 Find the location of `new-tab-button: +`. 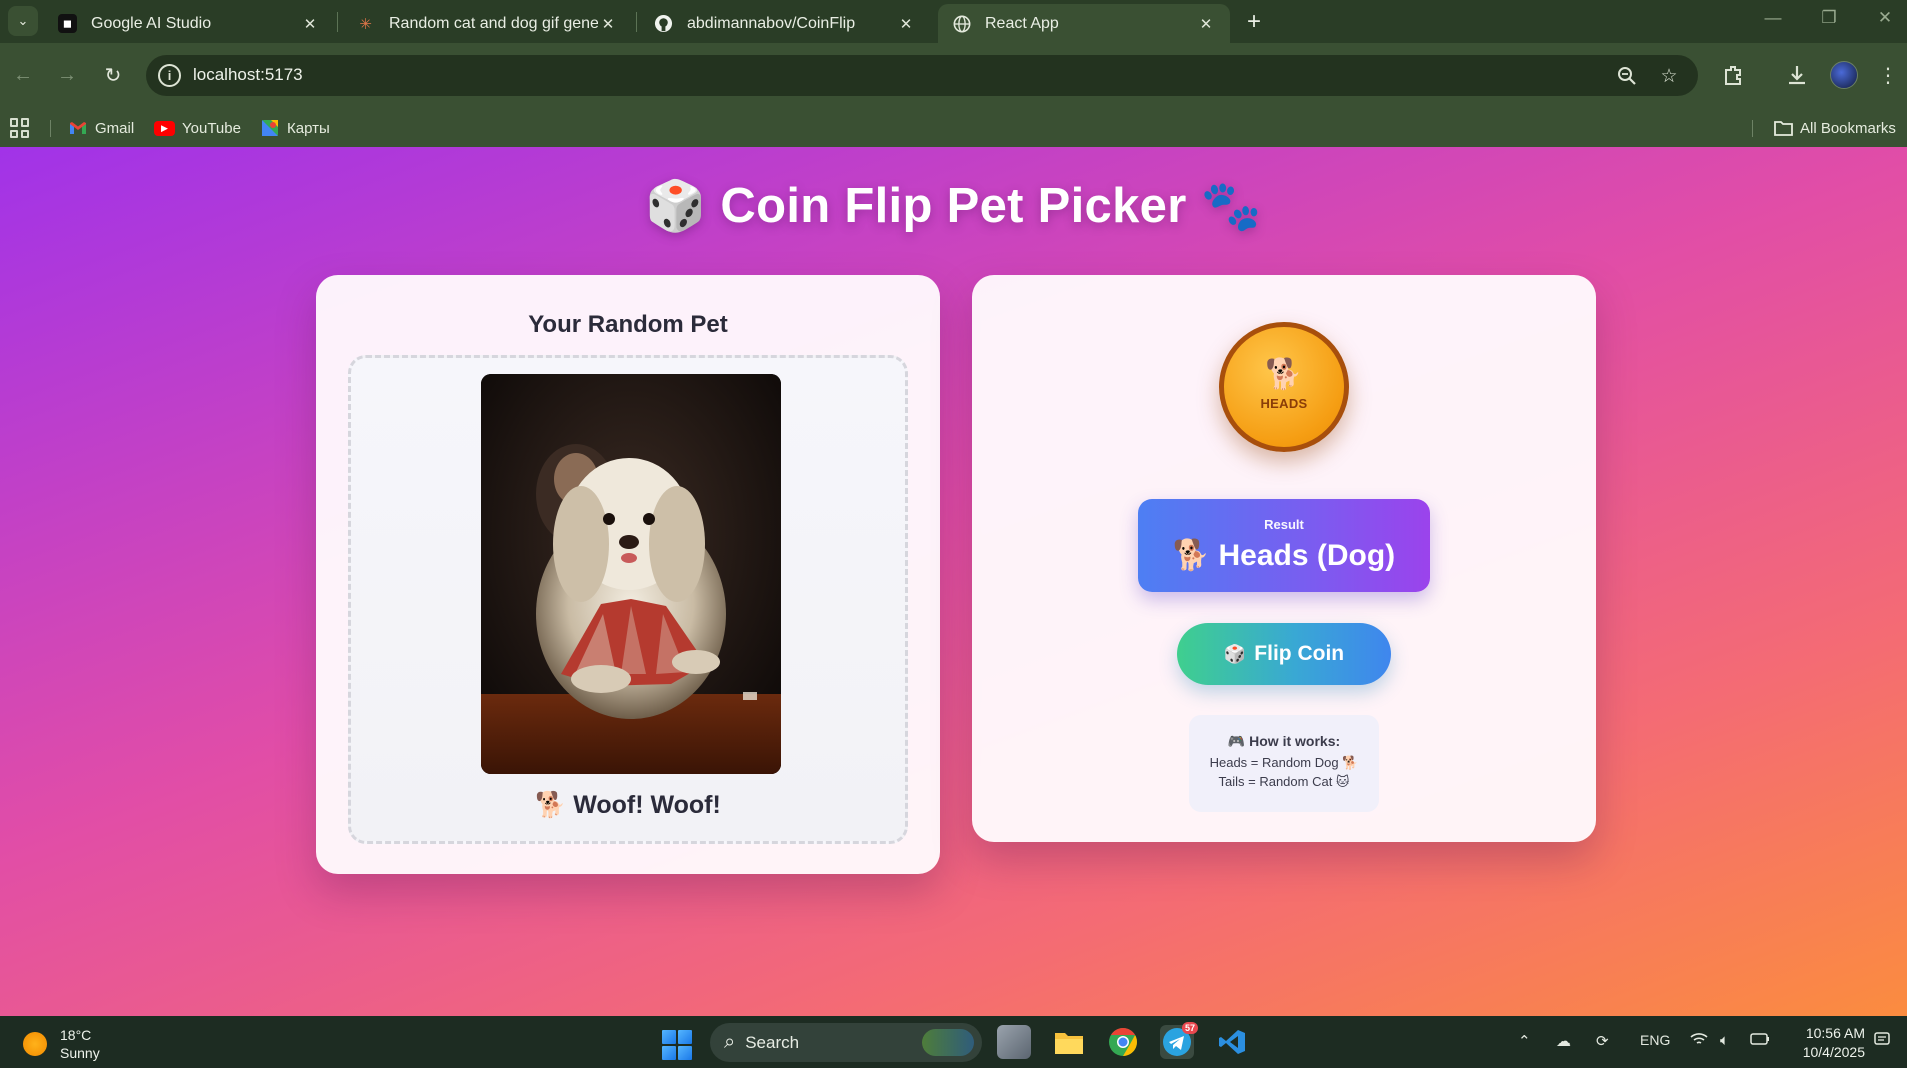

new-tab-button: + is located at coordinates (1254, 22).